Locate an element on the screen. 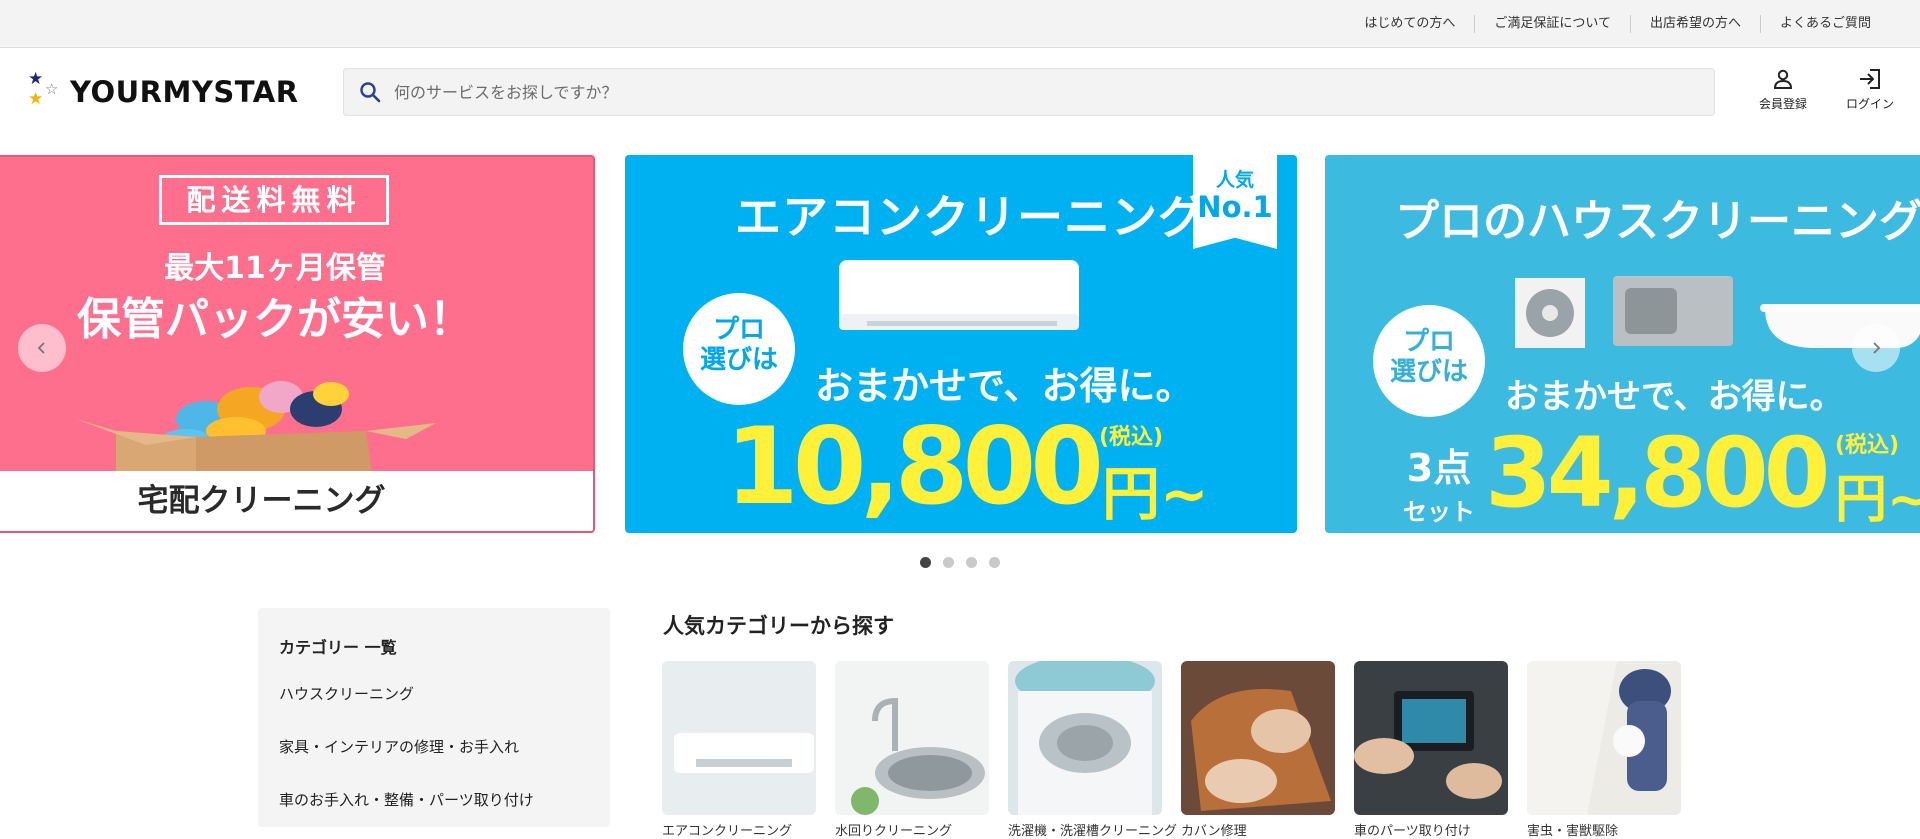  logo-stars-icon: ★ ☆ ★ is located at coordinates (43, 89).